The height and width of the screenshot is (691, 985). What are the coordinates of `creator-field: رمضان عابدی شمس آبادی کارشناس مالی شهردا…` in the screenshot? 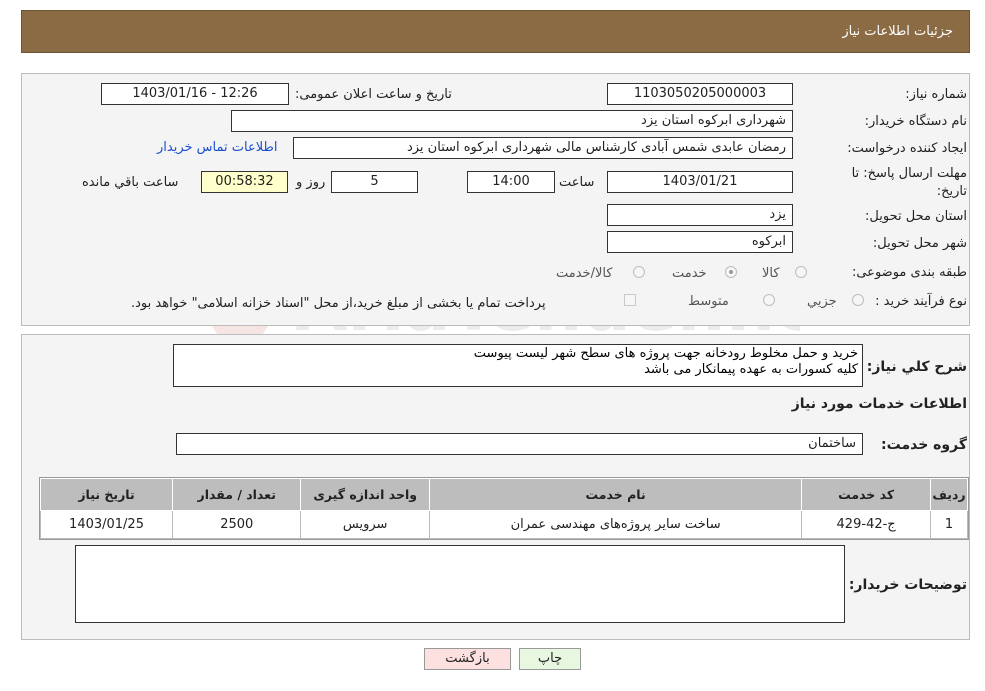 It's located at (543, 148).